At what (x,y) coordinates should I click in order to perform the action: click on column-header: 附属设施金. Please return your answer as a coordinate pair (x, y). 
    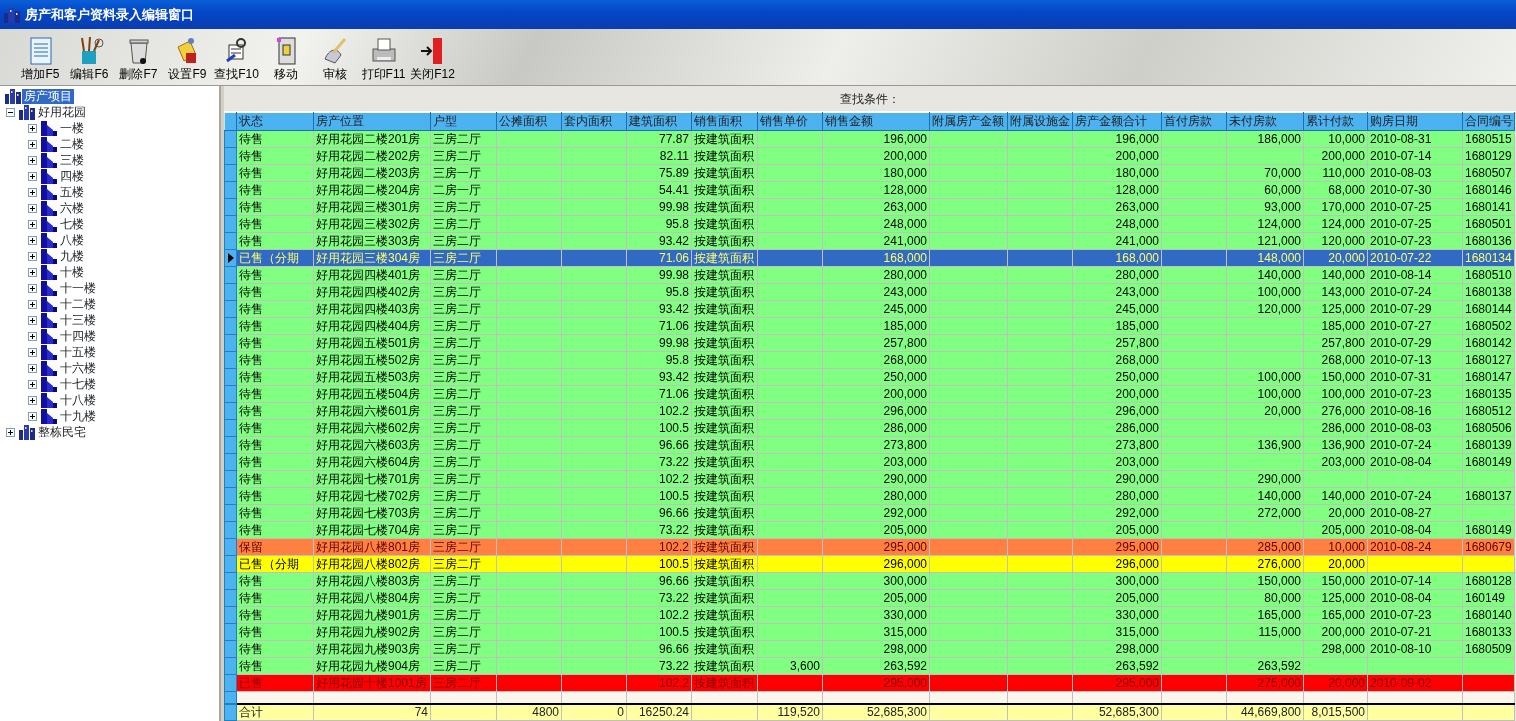
    Looking at the image, I should click on (1040, 121).